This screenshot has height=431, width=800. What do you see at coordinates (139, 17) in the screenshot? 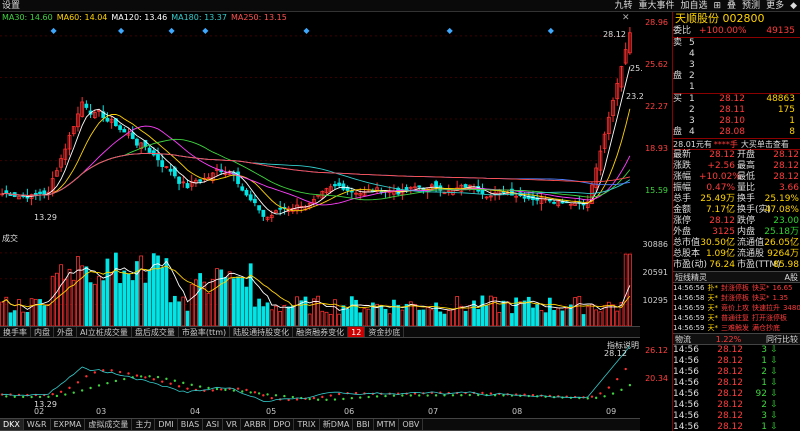
I see `ma-legend-item: MA120: 13.46` at bounding box center [139, 17].